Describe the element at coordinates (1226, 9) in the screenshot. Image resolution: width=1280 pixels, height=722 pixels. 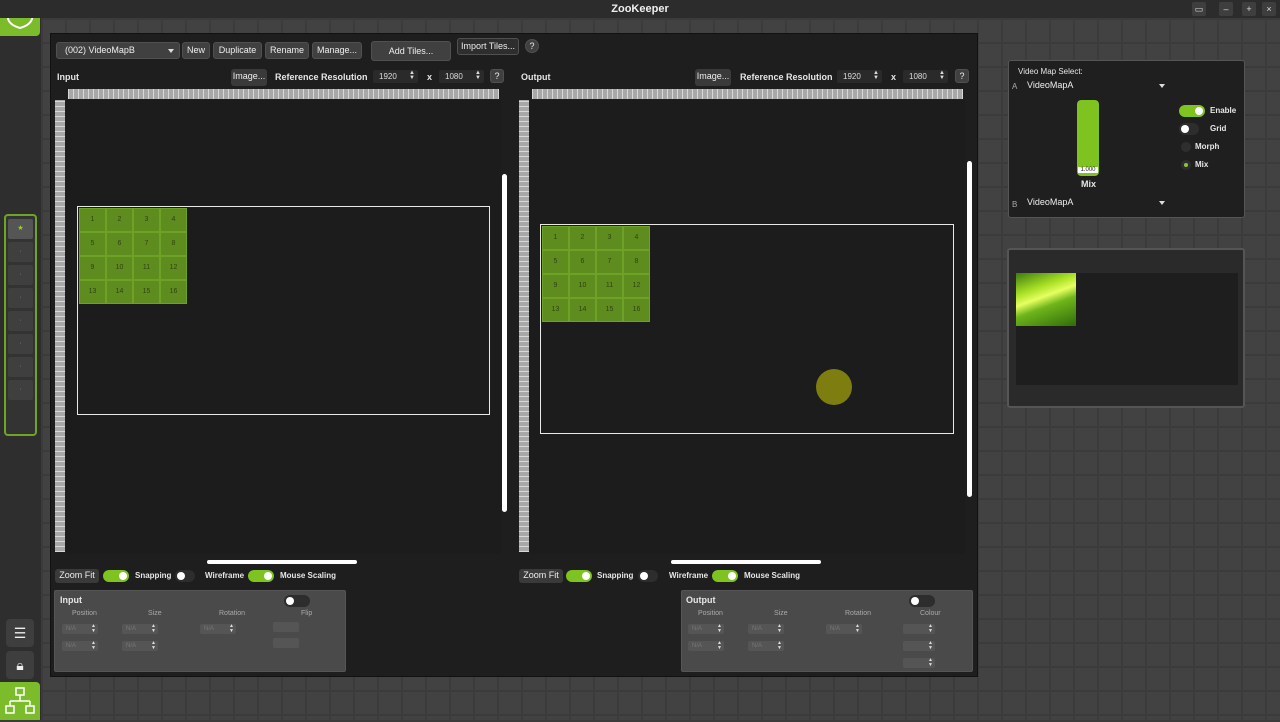
I see `minimize-icon: –` at that location.